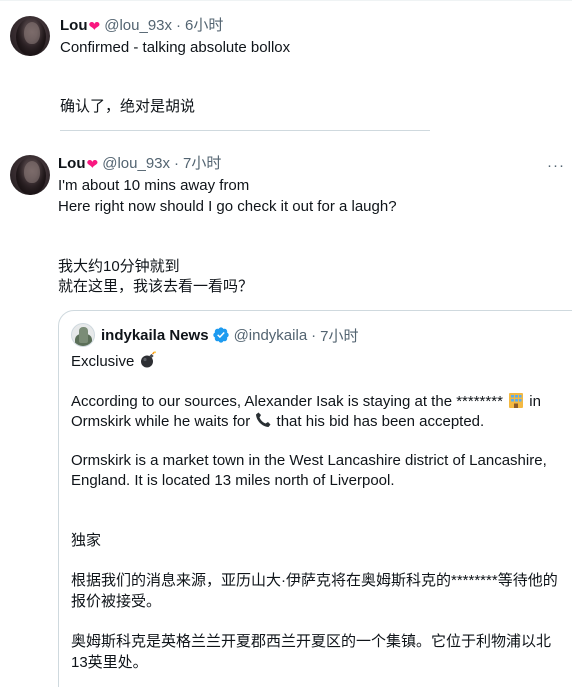 The height and width of the screenshot is (687, 572). Describe the element at coordinates (154, 185) in the screenshot. I see `tweet-text-line: I'm about 10 mins away from` at that location.